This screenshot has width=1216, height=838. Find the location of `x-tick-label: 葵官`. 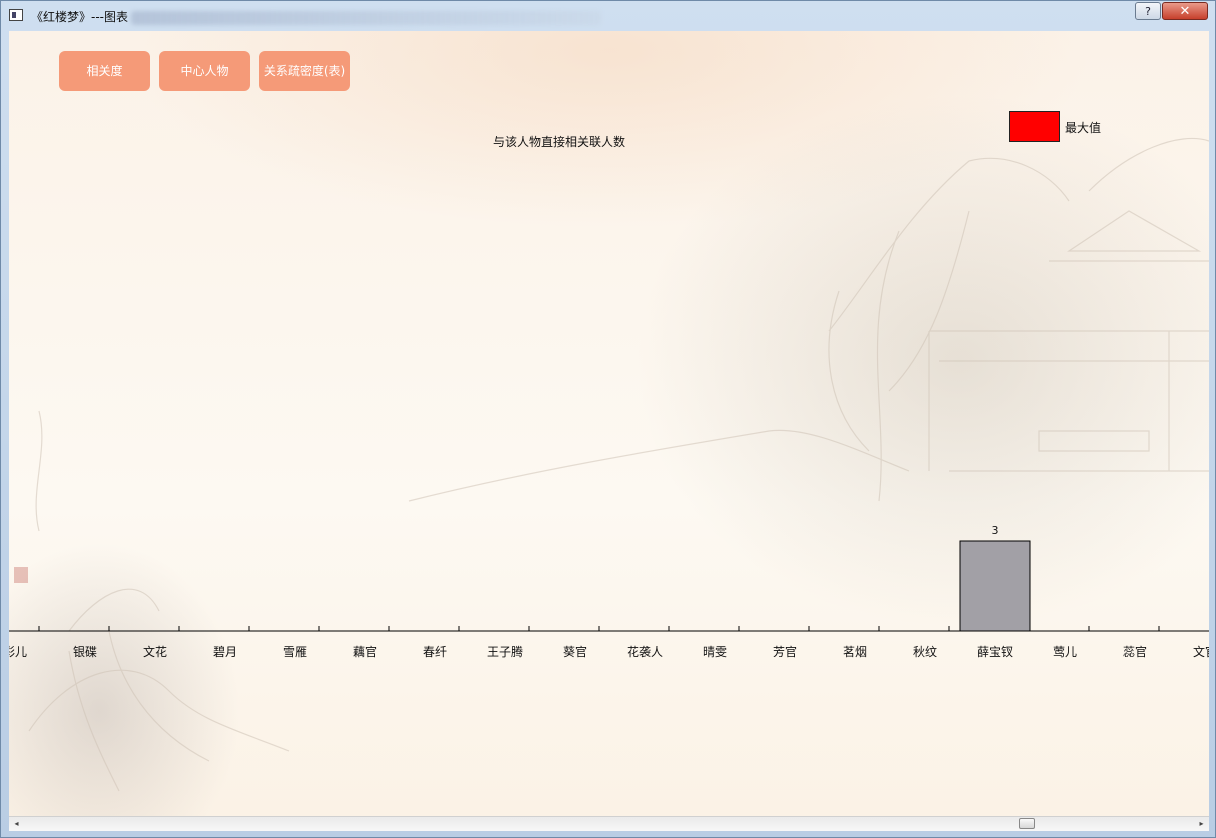

x-tick-label: 葵官 is located at coordinates (575, 651).